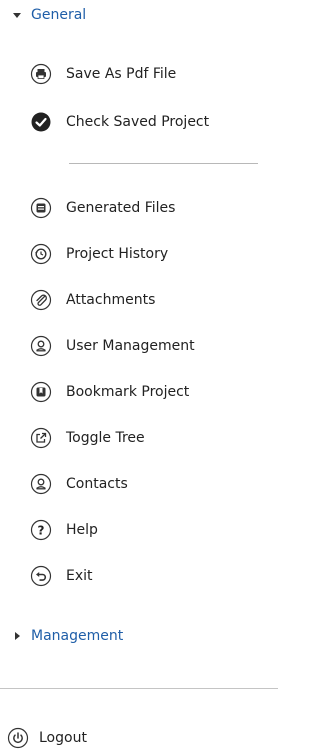 Image resolution: width=320 pixels, height=751 pixels. Describe the element at coordinates (97, 484) in the screenshot. I see `menu-item-label: Contacts` at that location.